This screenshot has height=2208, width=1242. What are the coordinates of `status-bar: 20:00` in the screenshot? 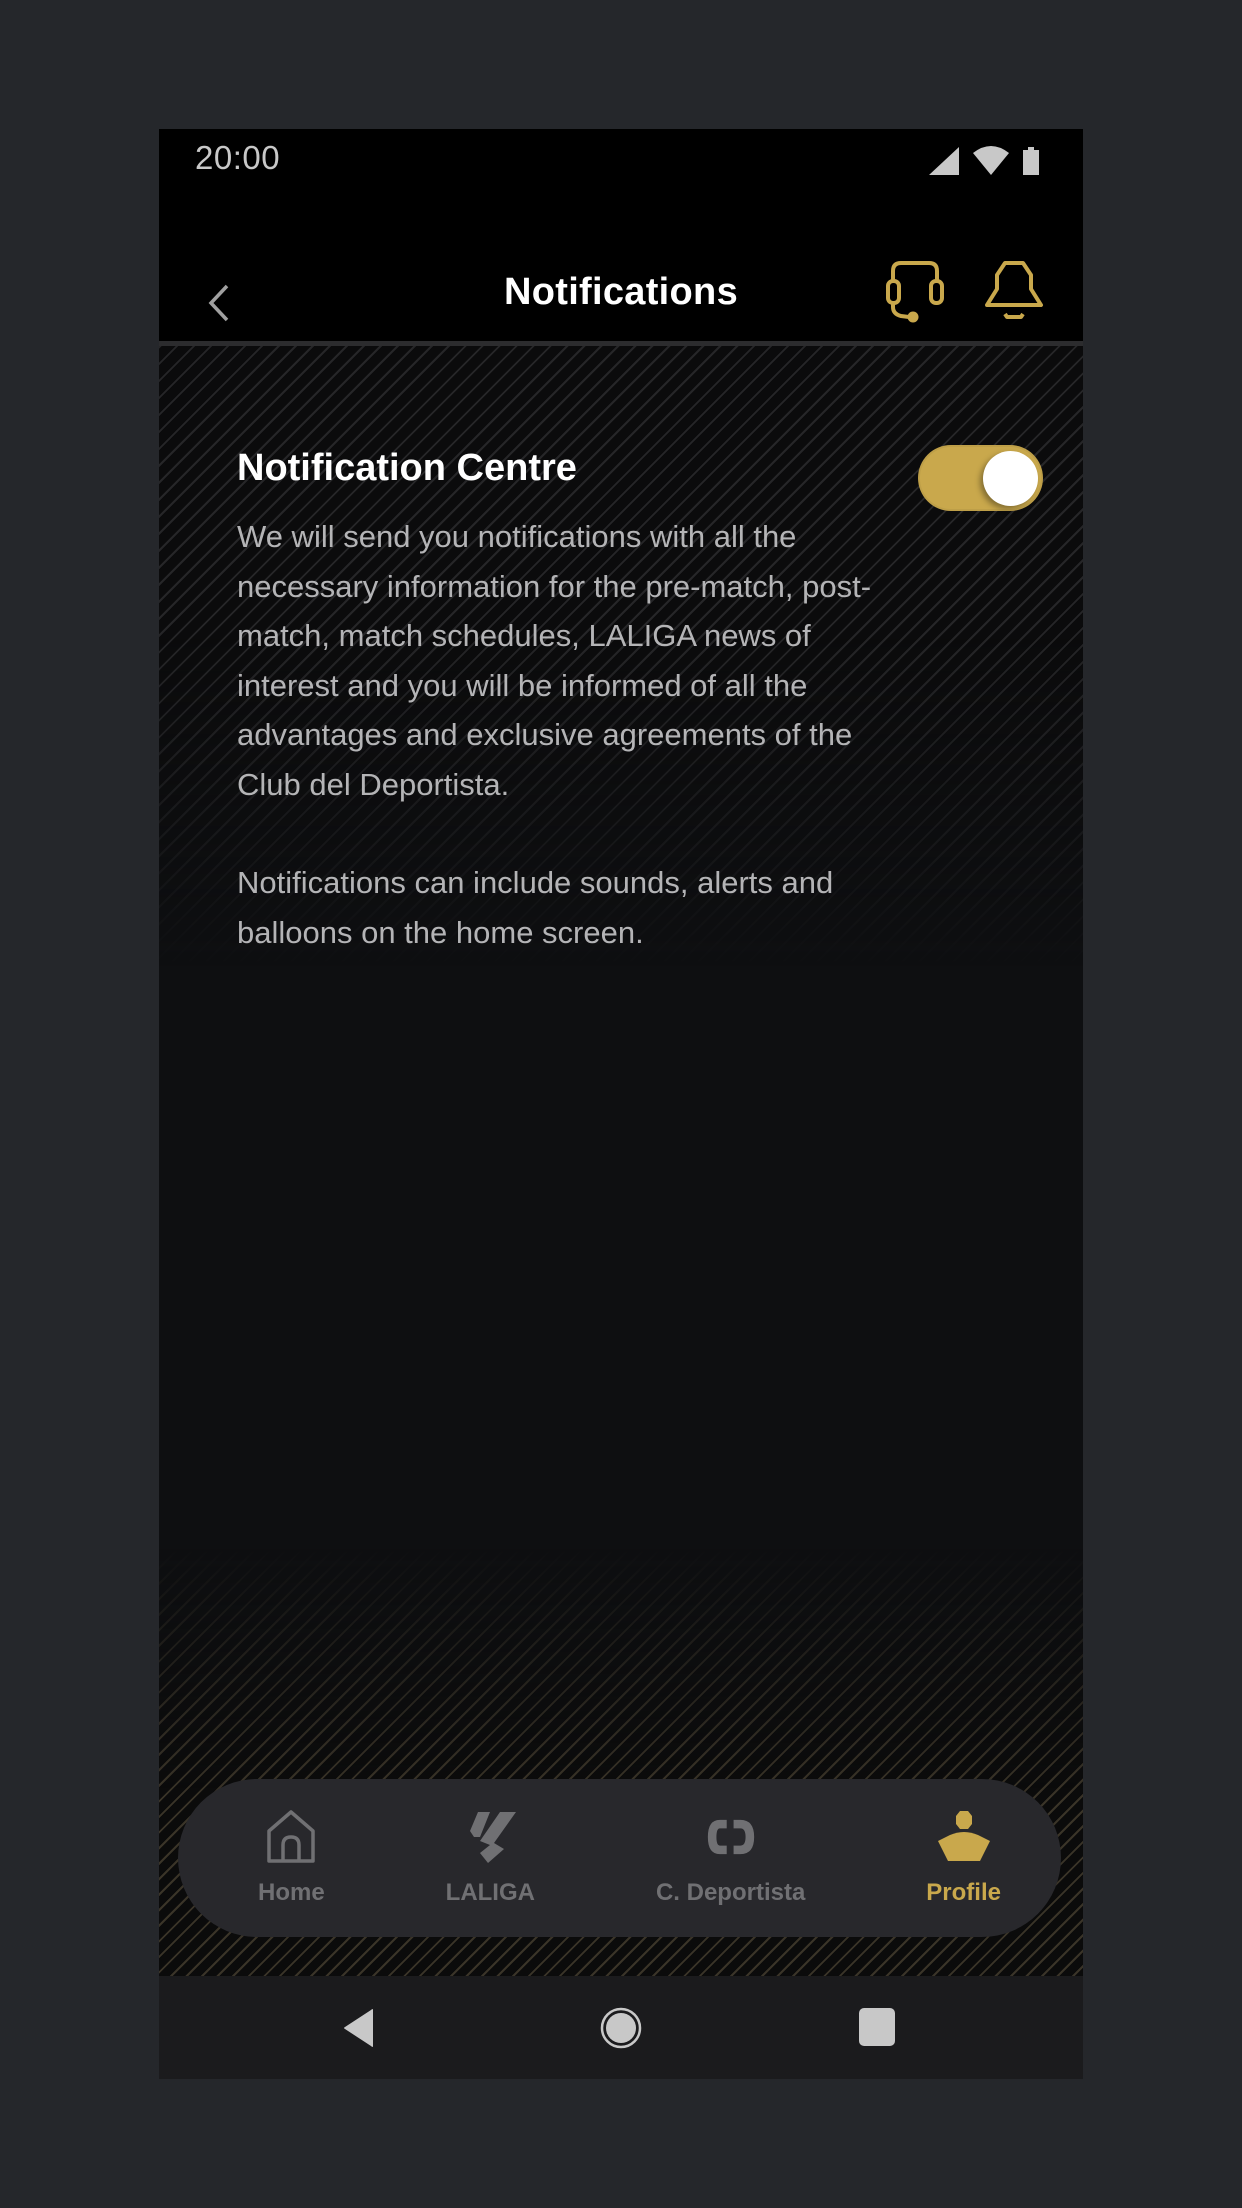 It's located at (621, 179).